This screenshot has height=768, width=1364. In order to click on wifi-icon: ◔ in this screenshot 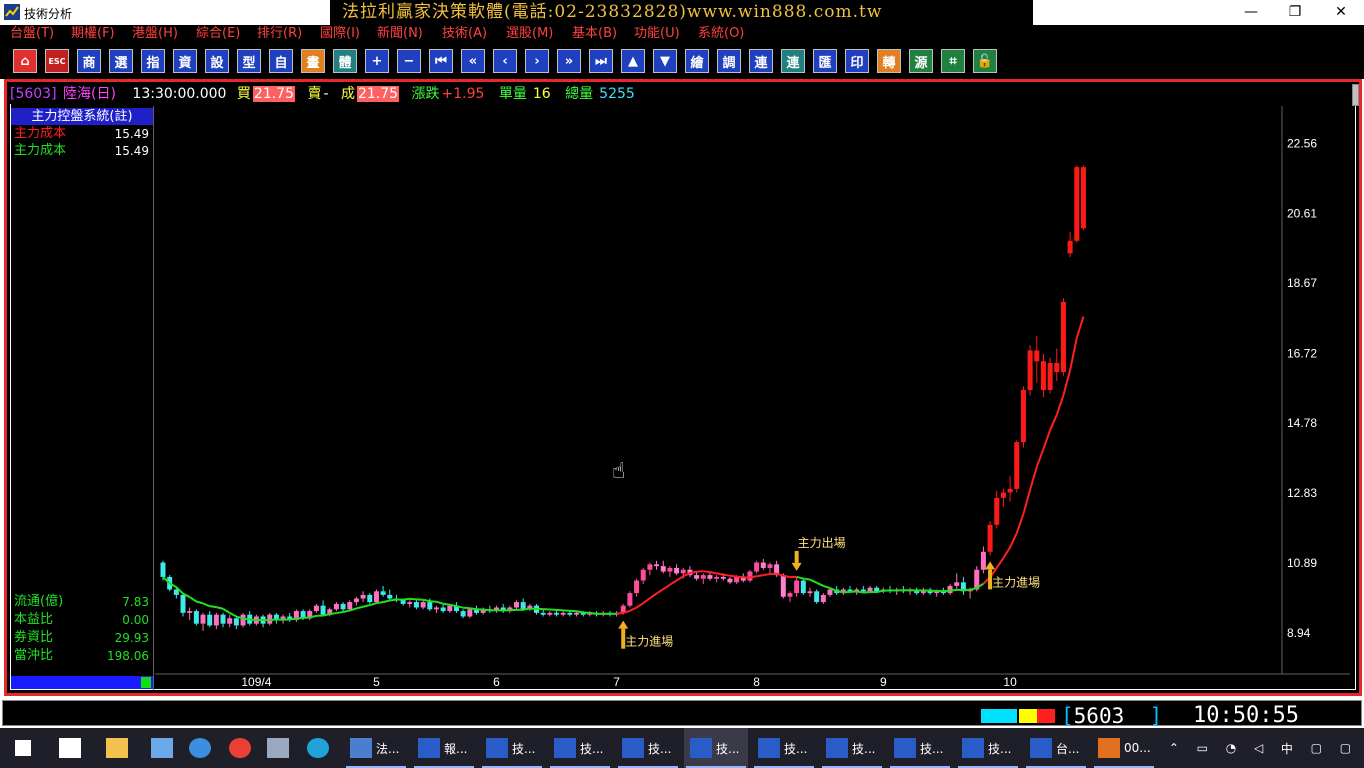, I will do `click(1231, 748)`.